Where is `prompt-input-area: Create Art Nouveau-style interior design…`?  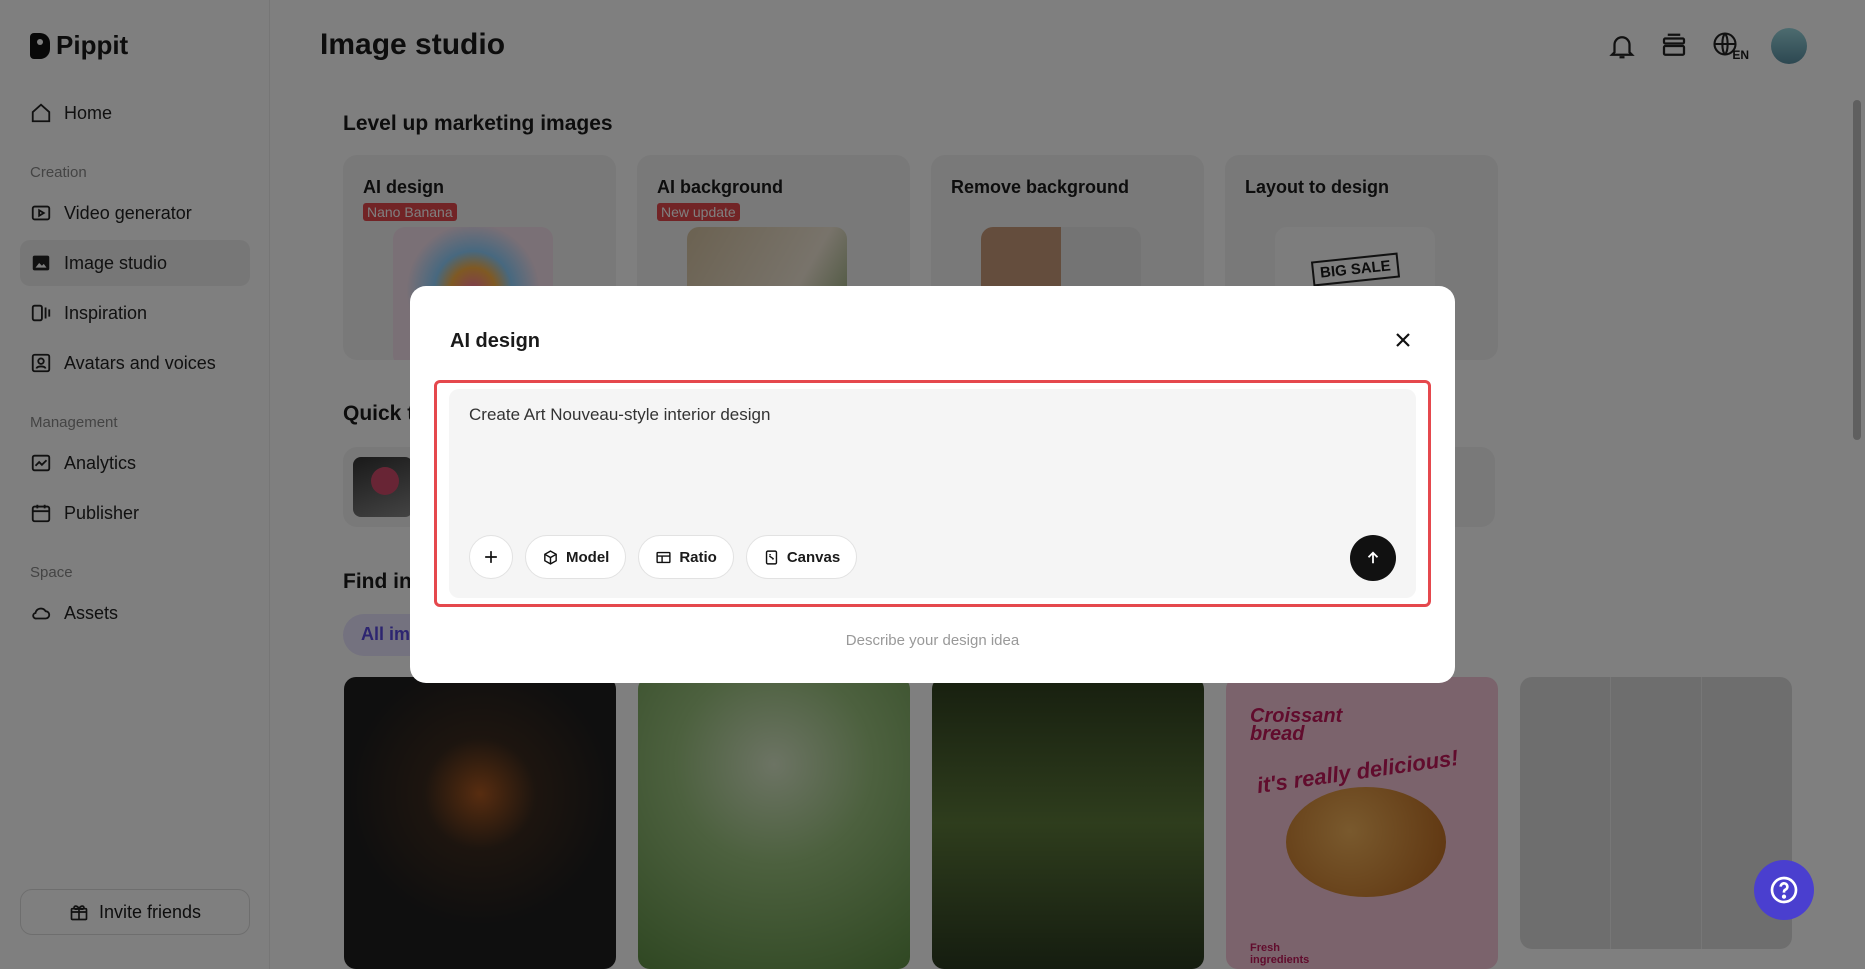 prompt-input-area: Create Art Nouveau-style interior design… is located at coordinates (932, 493).